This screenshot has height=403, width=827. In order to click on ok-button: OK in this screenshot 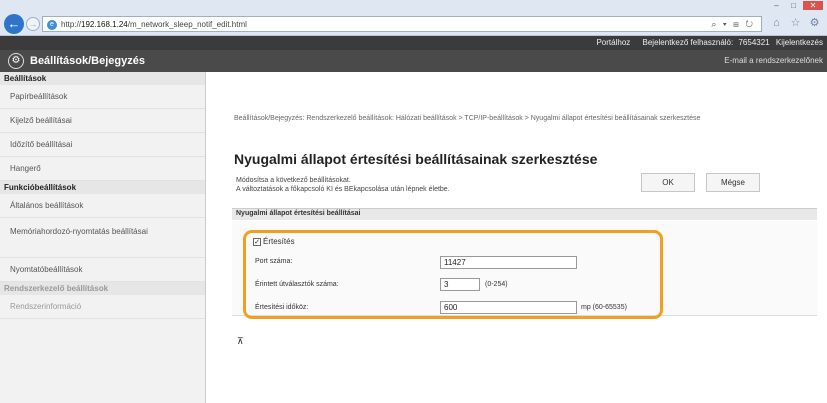, I will do `click(668, 182)`.